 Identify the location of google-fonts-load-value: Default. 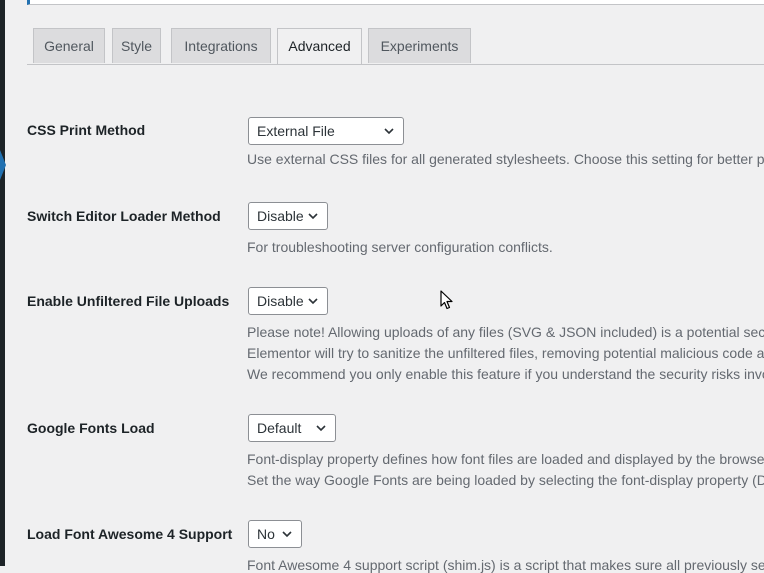
(279, 428).